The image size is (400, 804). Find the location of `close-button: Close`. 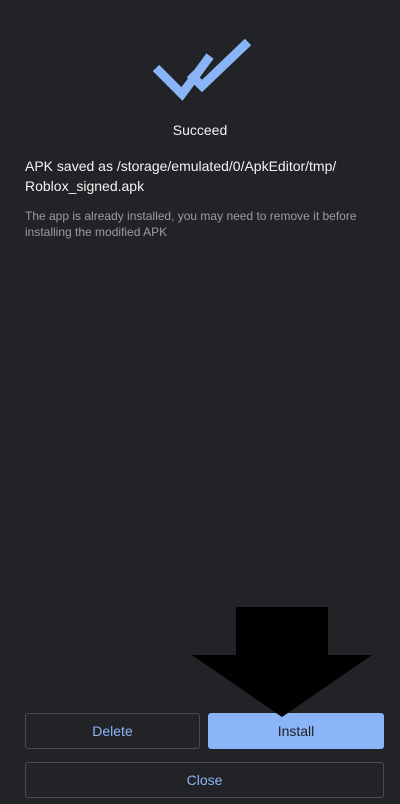

close-button: Close is located at coordinates (204, 780).